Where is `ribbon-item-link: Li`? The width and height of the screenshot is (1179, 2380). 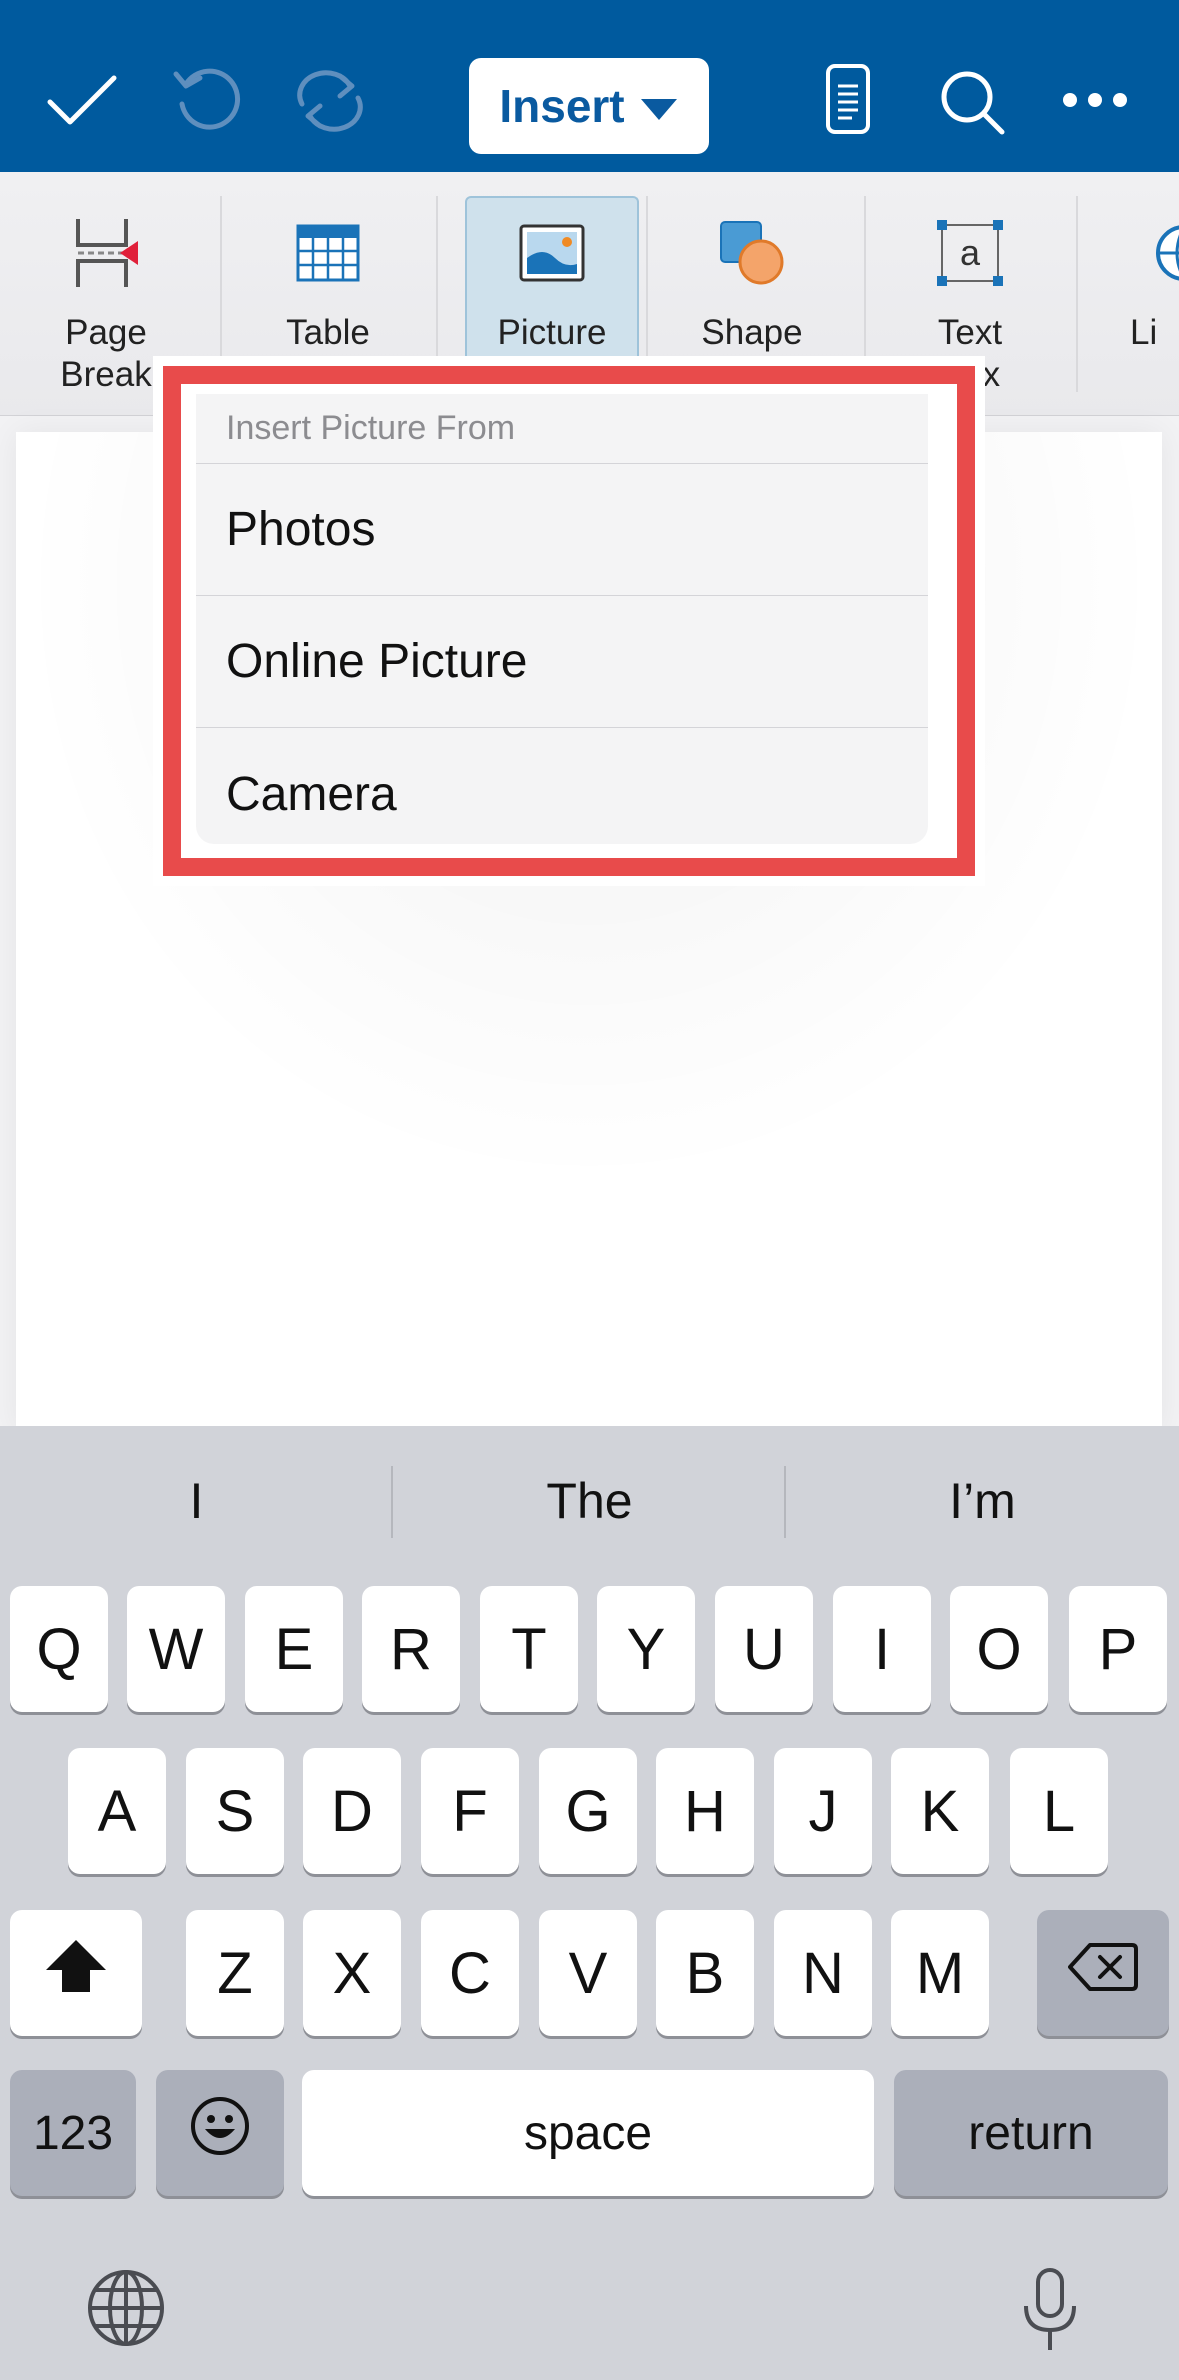 ribbon-item-link: Li is located at coordinates (1154, 293).